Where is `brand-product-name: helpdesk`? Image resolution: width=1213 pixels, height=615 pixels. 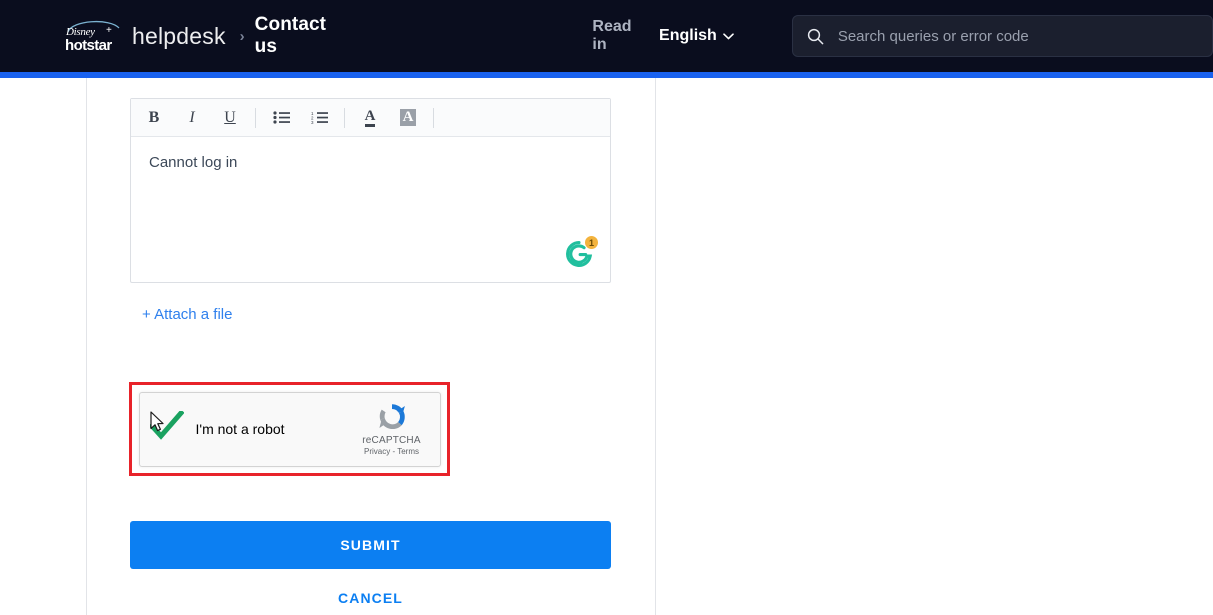
brand-product-name: helpdesk is located at coordinates (179, 36).